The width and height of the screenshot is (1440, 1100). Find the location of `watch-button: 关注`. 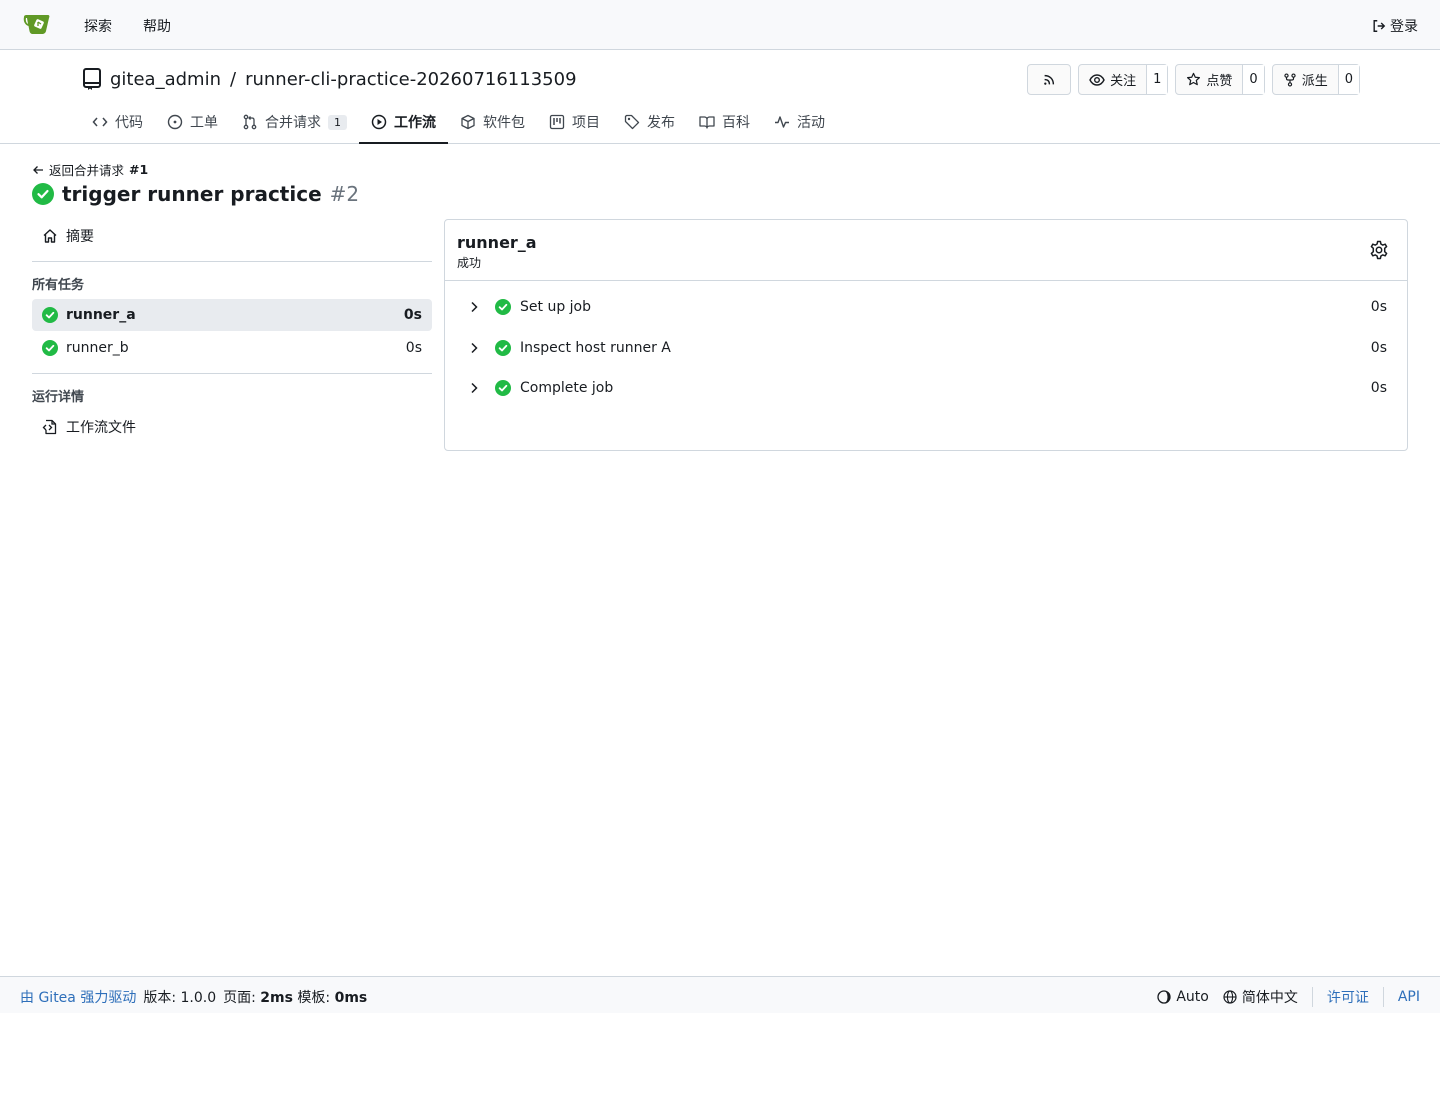

watch-button: 关注 is located at coordinates (1112, 79).